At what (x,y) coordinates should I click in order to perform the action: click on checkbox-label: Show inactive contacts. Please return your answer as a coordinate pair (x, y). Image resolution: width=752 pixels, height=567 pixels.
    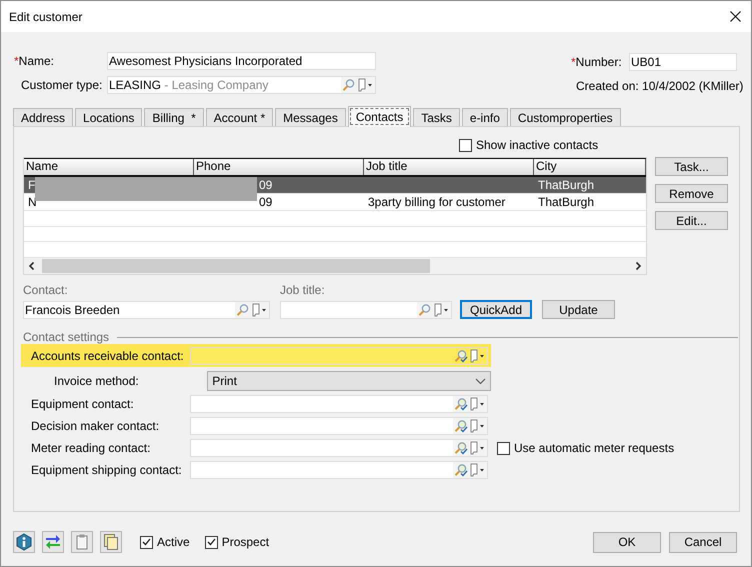
    Looking at the image, I should click on (537, 145).